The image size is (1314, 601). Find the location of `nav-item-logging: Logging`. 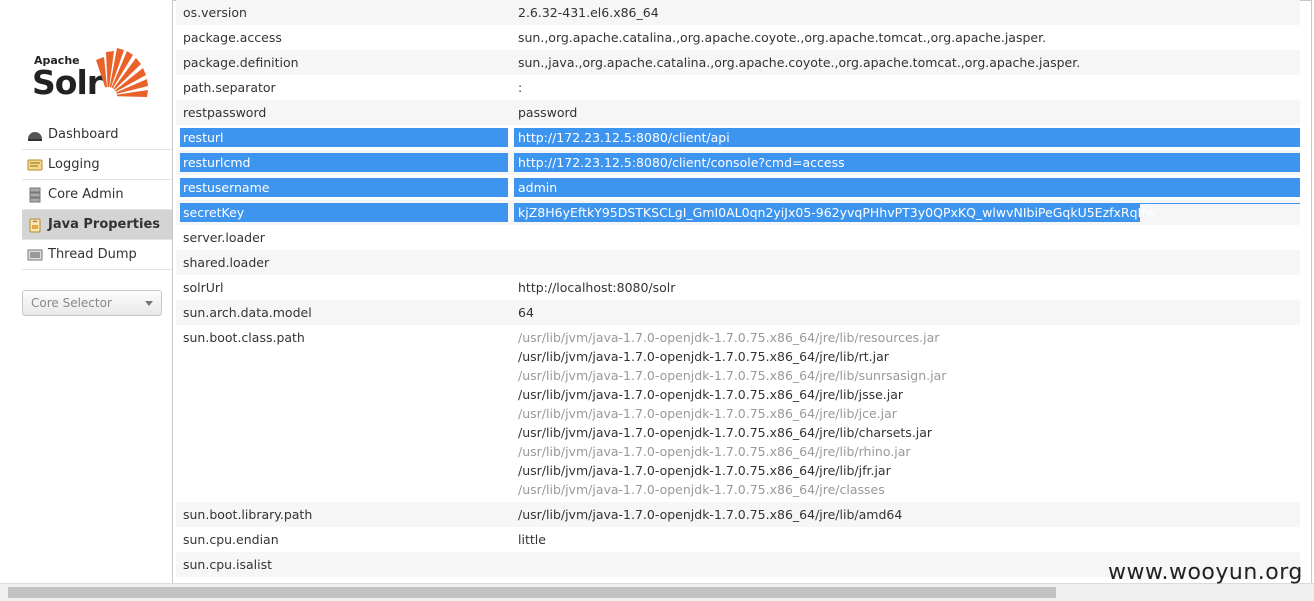

nav-item-logging: Logging is located at coordinates (97, 165).